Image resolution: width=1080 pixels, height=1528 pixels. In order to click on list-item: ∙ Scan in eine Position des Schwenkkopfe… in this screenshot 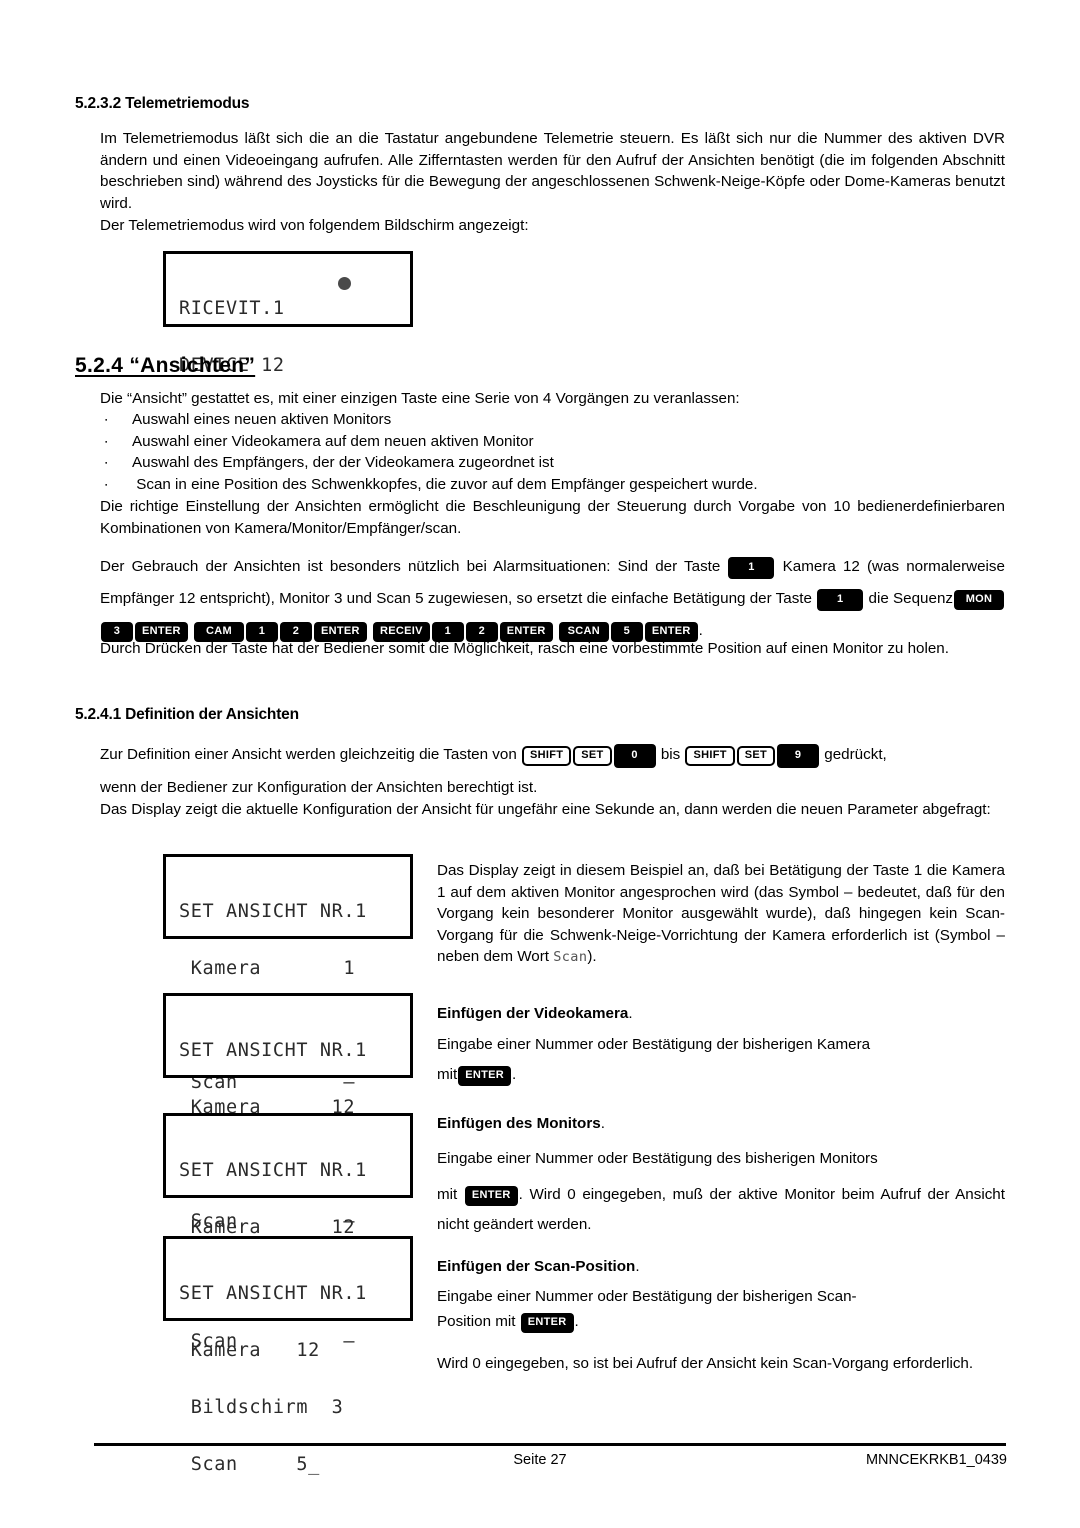, I will do `click(552, 485)`.